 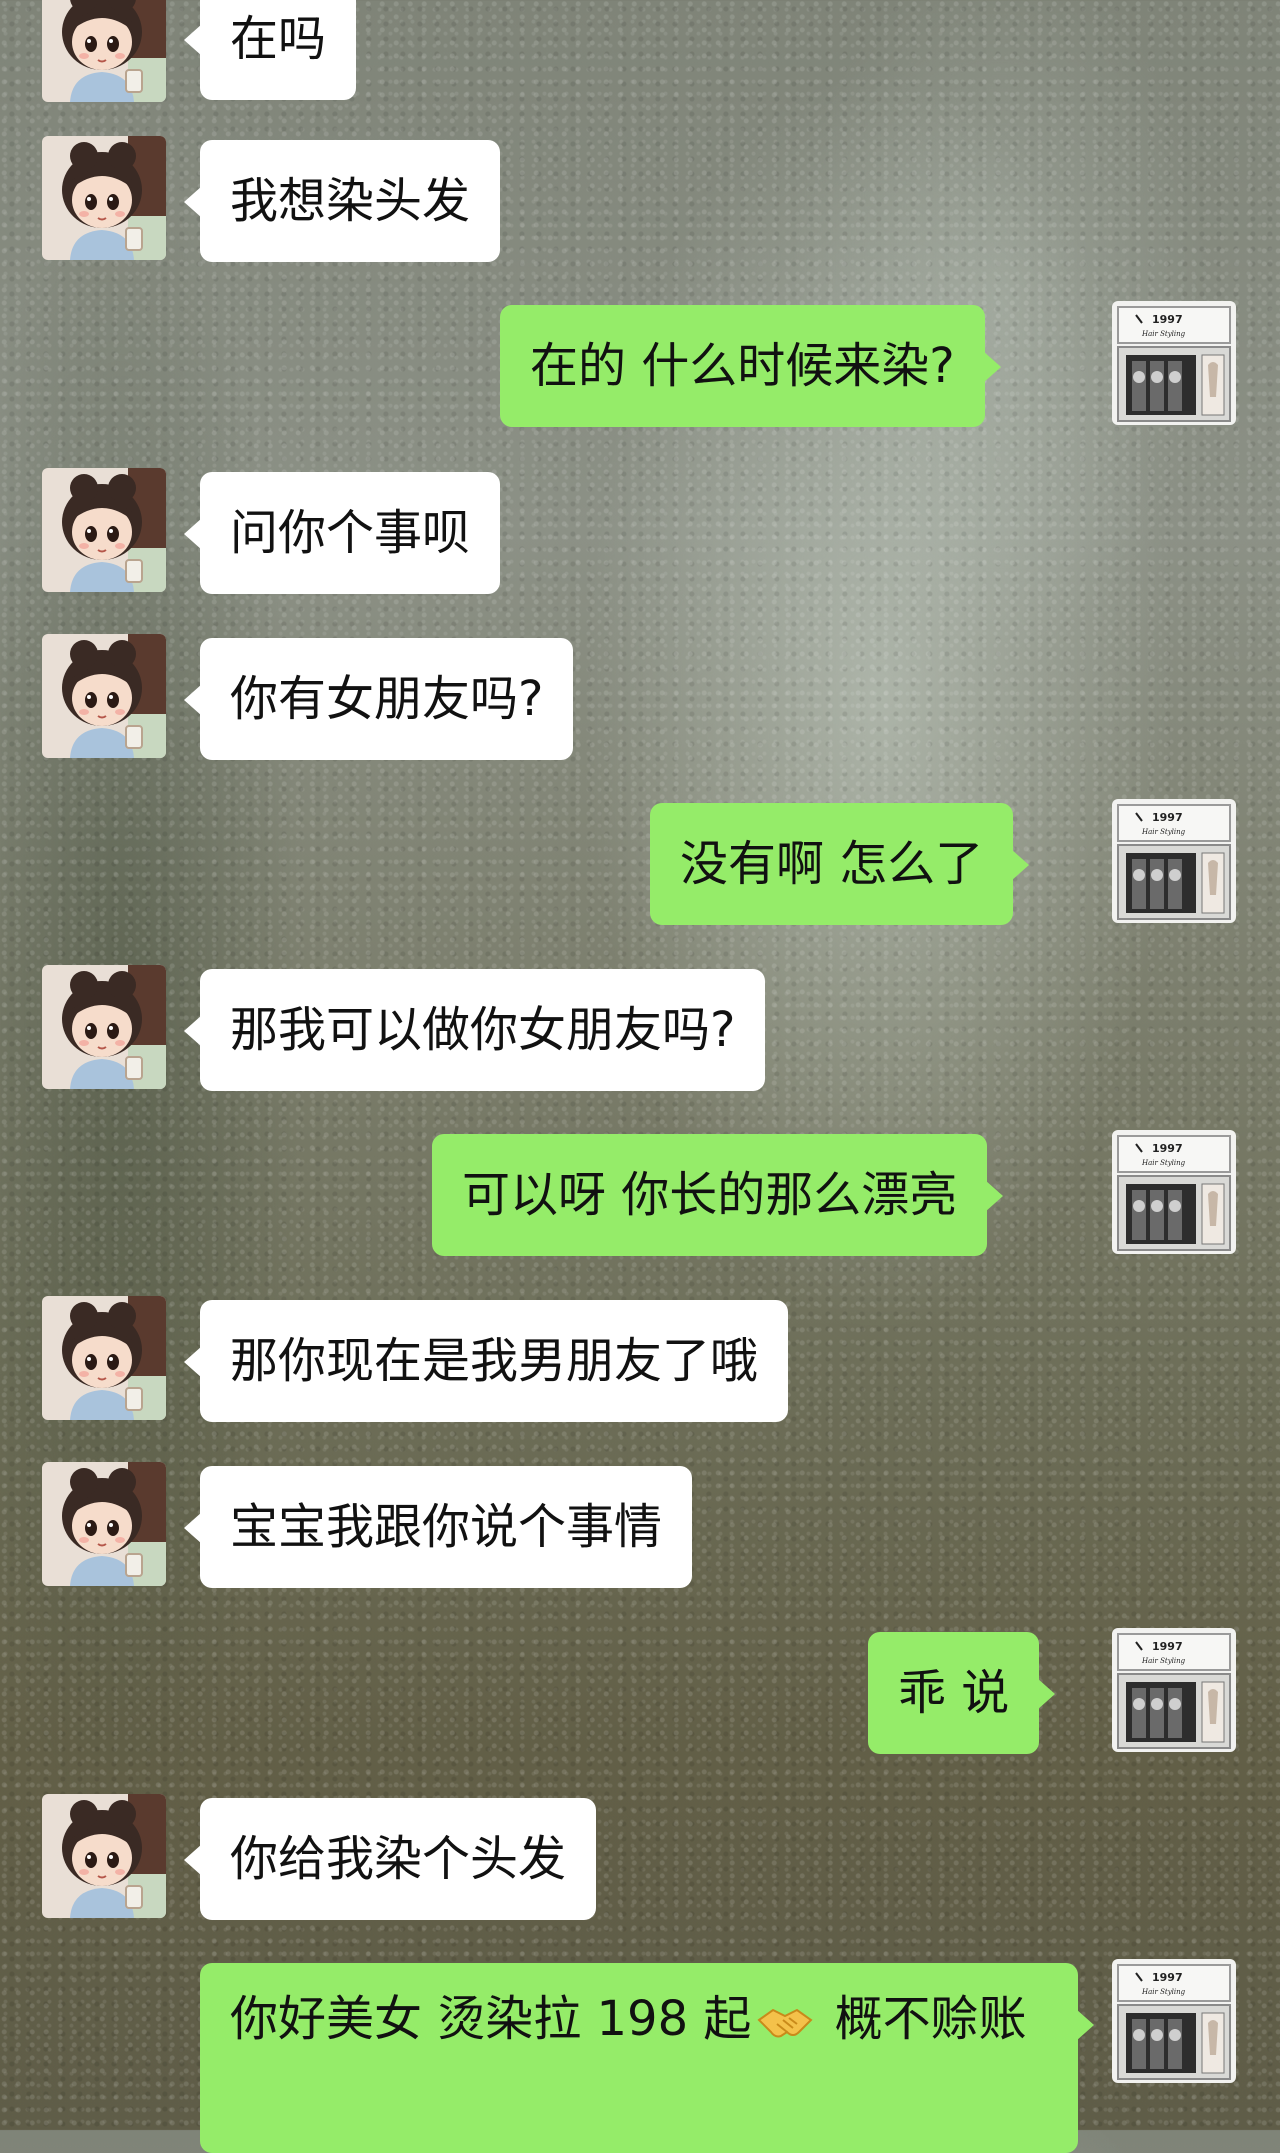 I want to click on incoming-message-bubble: 问你个事呗, so click(x=342, y=533).